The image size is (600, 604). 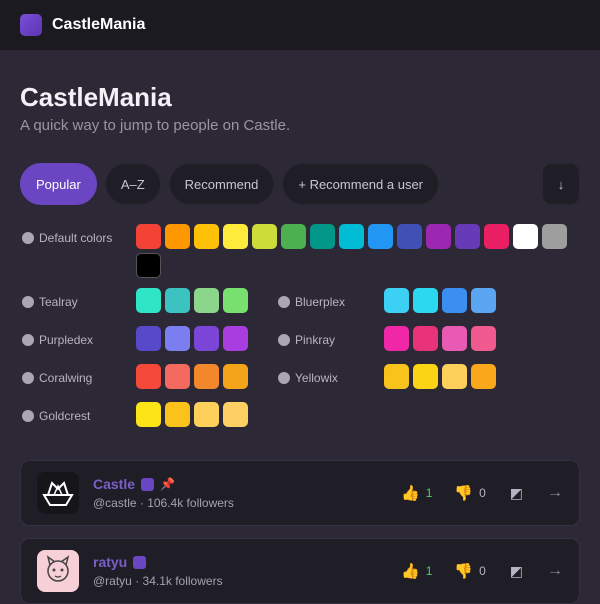 I want to click on color-row-coral-yellow: Coralwing Yellowix, so click(x=300, y=378).